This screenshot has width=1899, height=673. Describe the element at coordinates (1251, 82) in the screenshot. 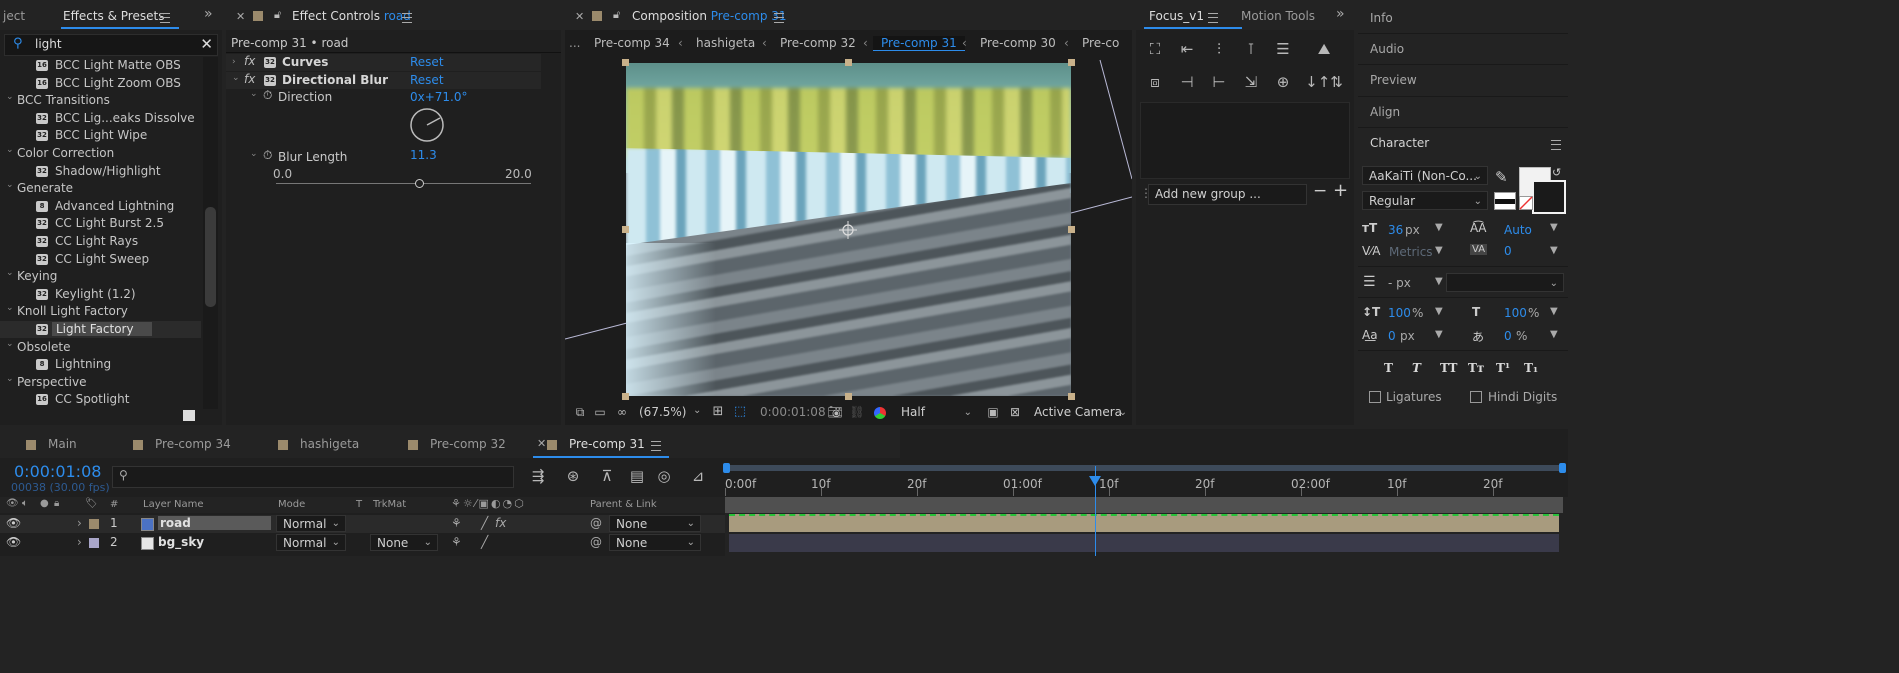

I see `group-out-icon: ⇲` at that location.